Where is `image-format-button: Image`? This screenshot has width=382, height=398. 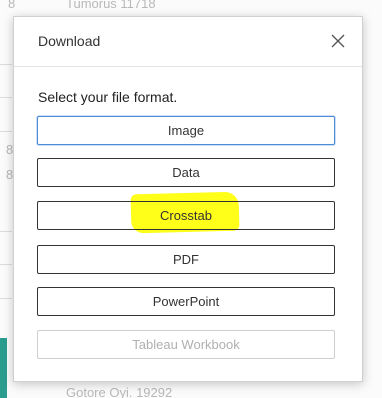 image-format-button: Image is located at coordinates (186, 130).